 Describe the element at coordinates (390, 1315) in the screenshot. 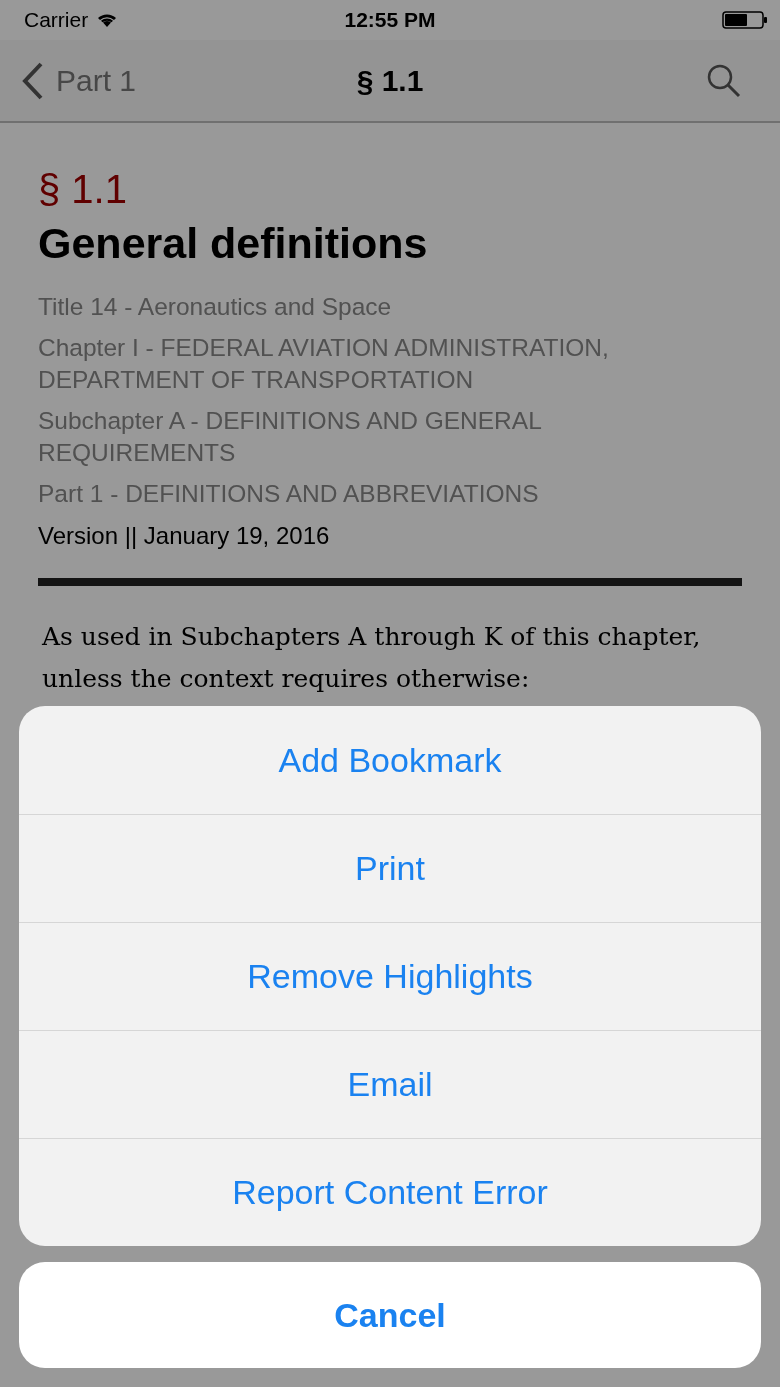

I see `cancel-button: Cancel` at that location.